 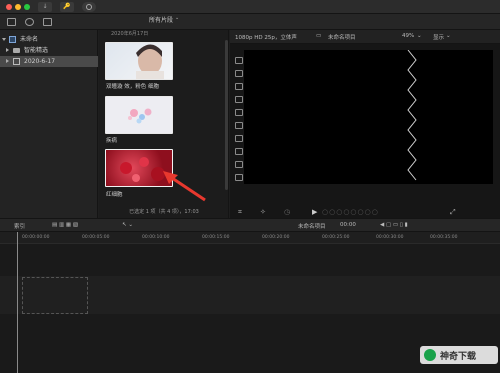 What do you see at coordinates (394, 225) in the screenshot?
I see `timeline-view-icons: ◀ ▢ ▭ ▯ ▮` at bounding box center [394, 225].